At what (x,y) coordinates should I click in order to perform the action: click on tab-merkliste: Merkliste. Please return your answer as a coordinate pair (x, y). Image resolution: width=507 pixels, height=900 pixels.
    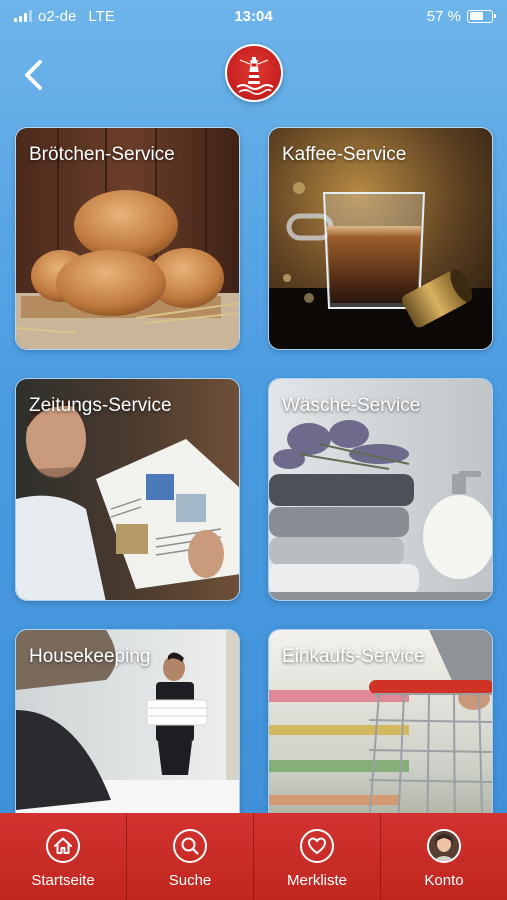
    Looking at the image, I should click on (316, 856).